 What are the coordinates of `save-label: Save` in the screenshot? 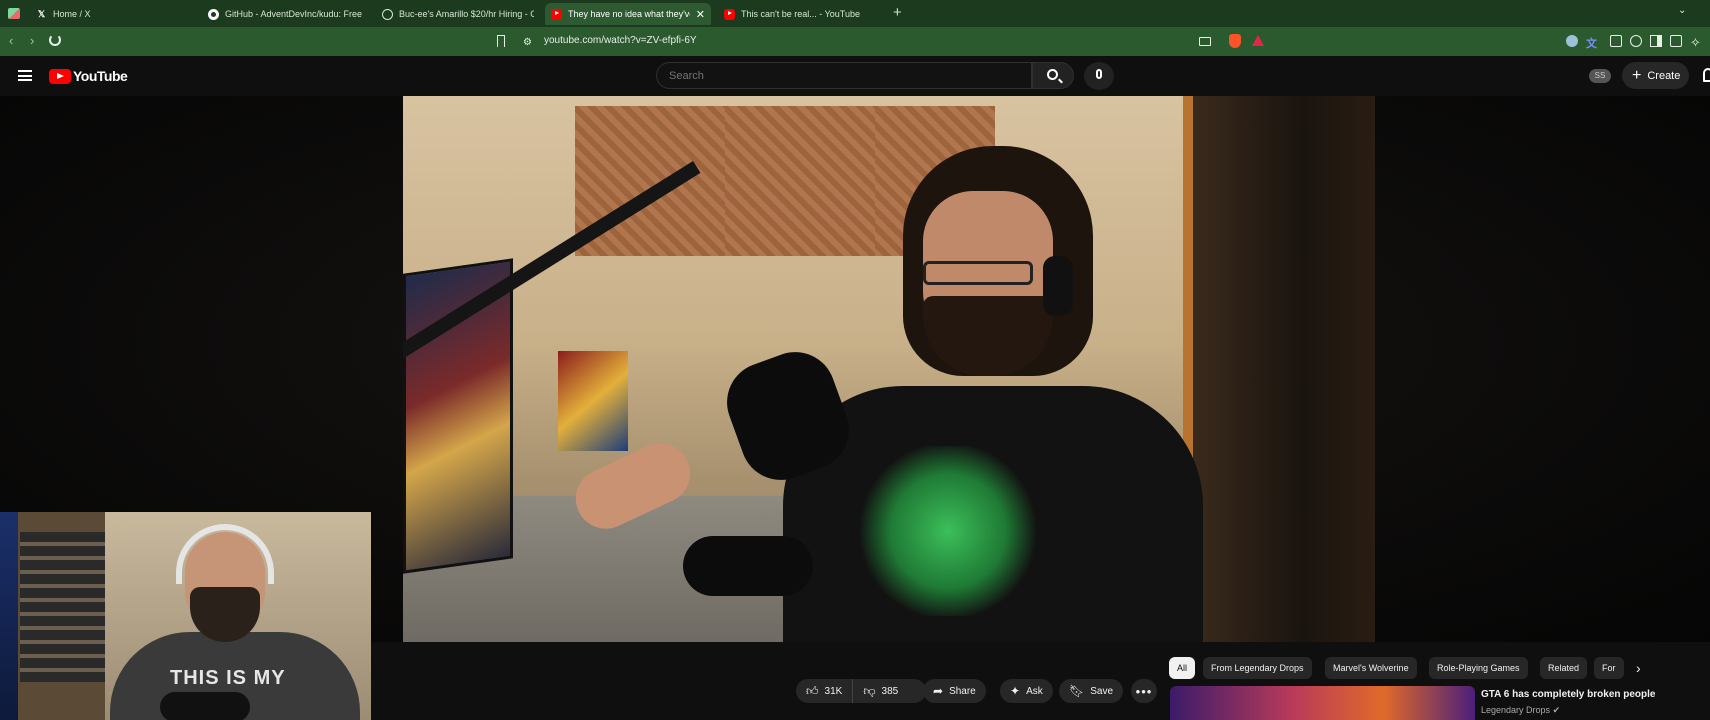 It's located at (1102, 691).